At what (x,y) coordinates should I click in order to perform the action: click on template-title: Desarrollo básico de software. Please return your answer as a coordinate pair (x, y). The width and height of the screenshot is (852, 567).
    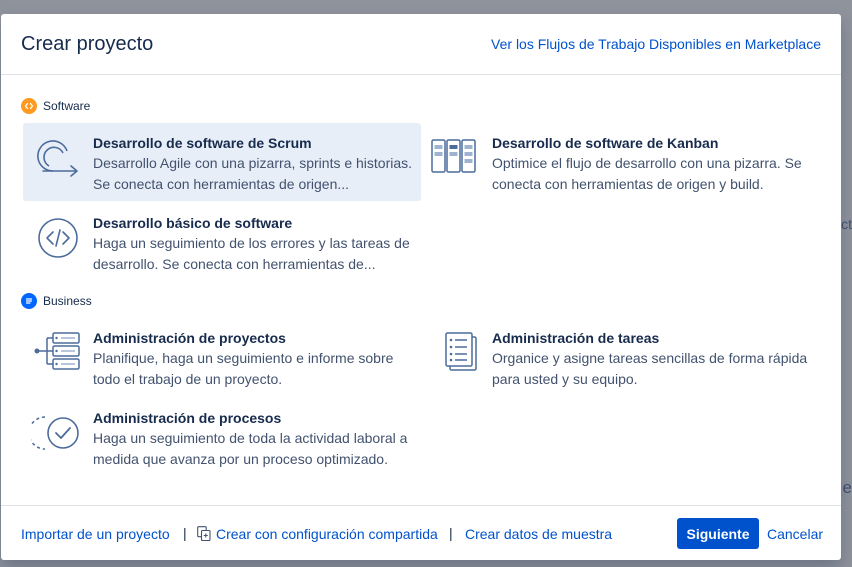
    Looking at the image, I should click on (193, 223).